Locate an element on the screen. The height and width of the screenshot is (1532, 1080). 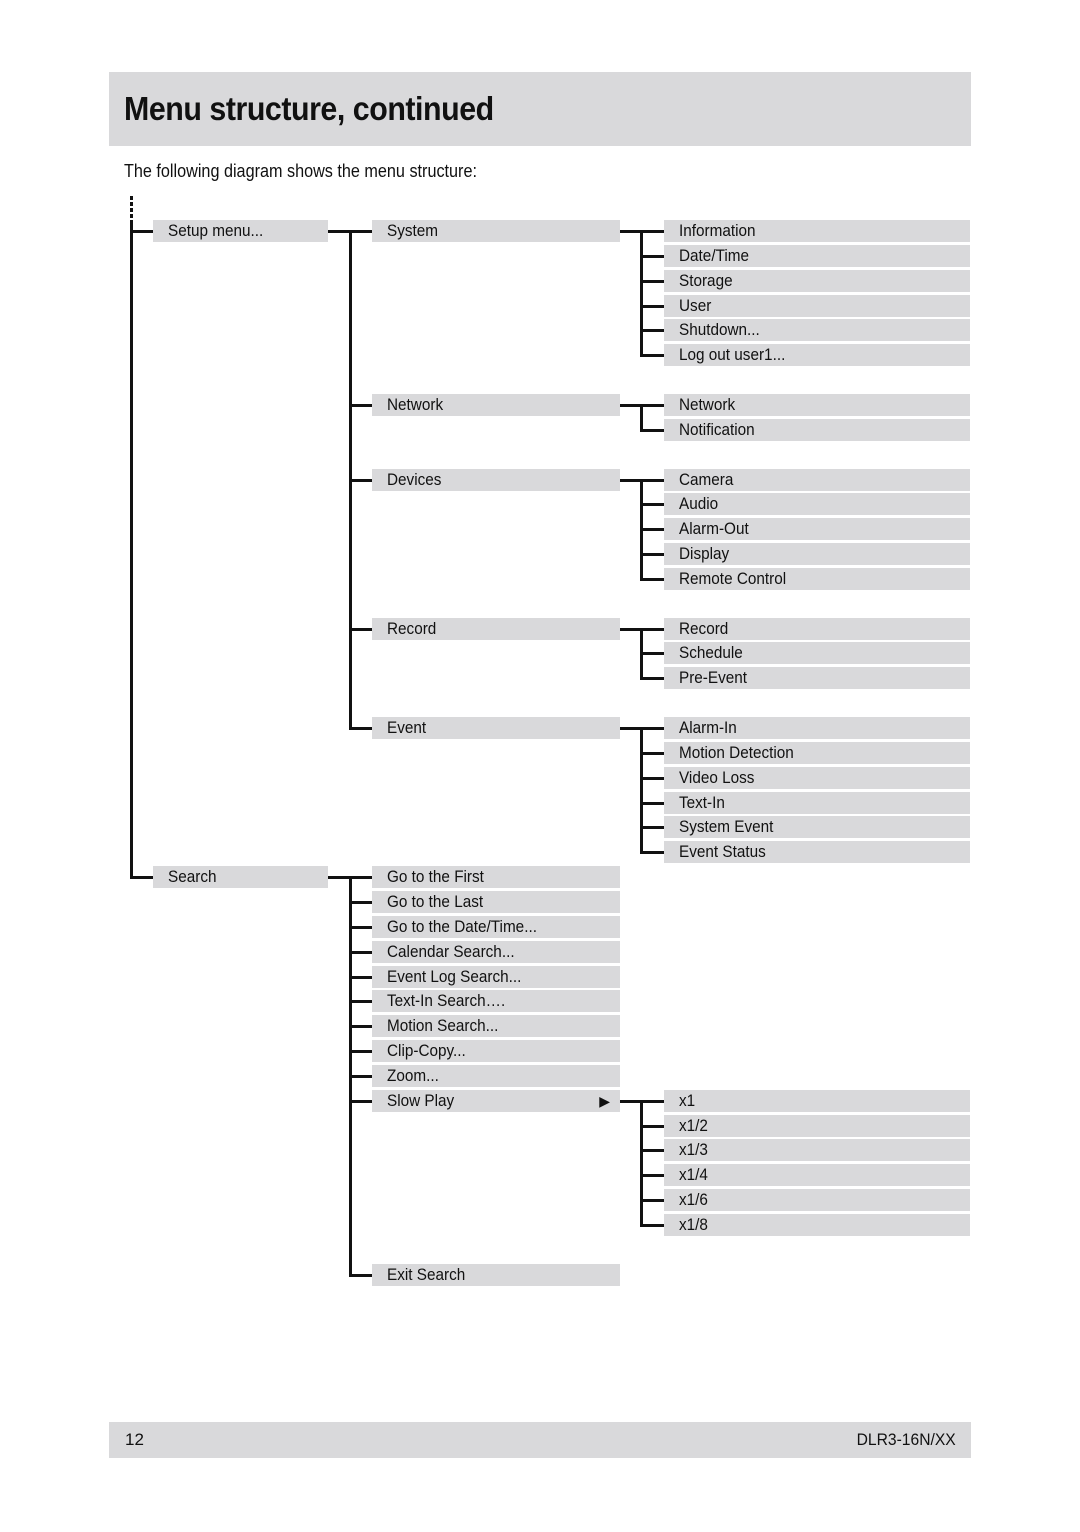
submenu-item-x1-4: x1/4 is located at coordinates (817, 1175).